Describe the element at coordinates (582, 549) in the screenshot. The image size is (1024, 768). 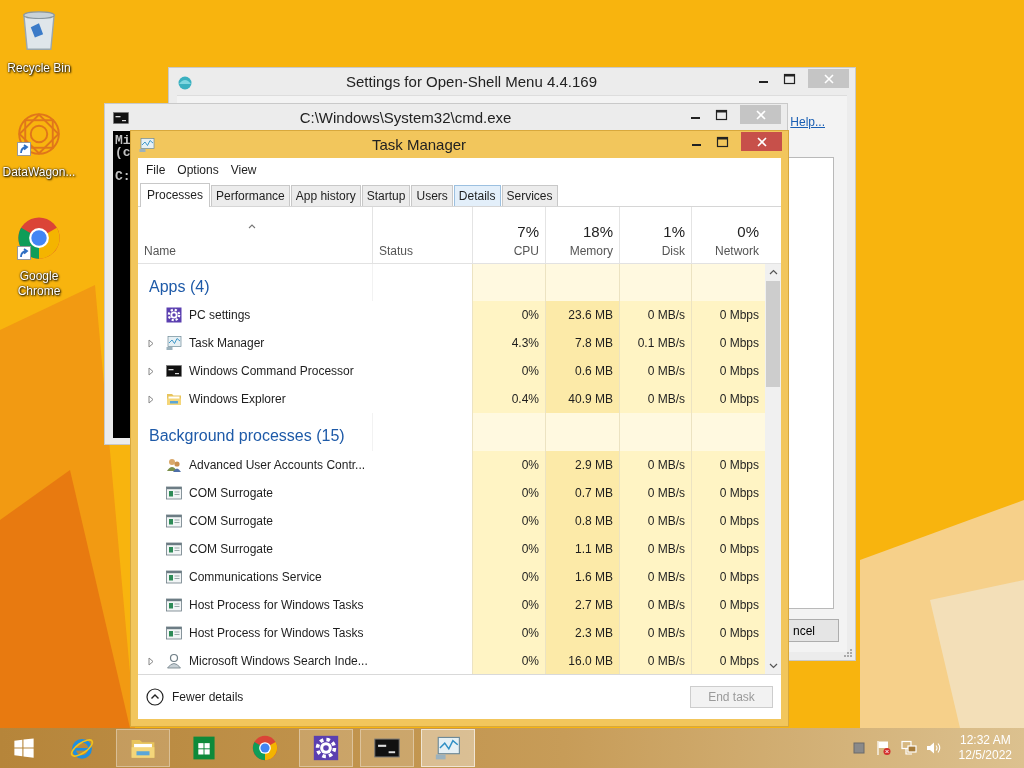
I see `table-cell: 1.1 MB` at that location.